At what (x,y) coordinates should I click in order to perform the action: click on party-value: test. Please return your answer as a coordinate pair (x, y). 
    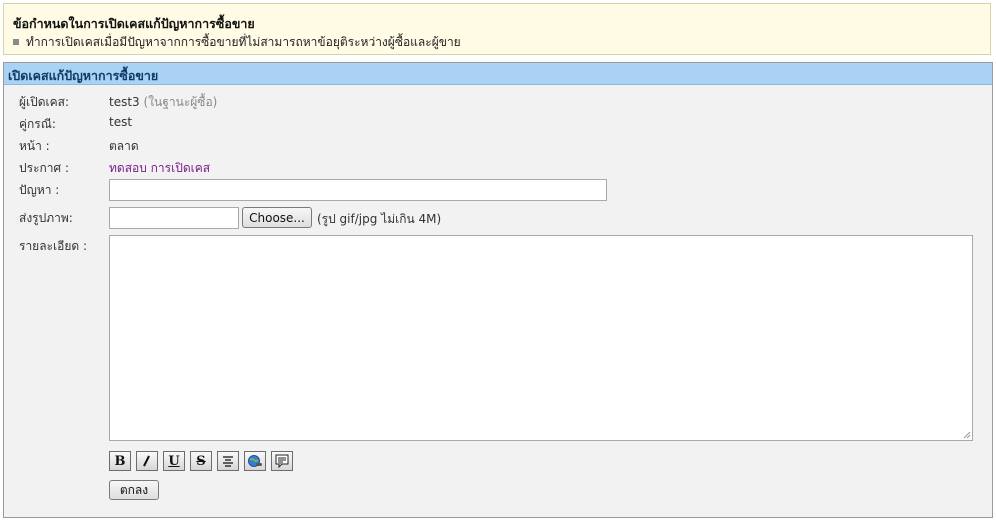
    Looking at the image, I should click on (121, 122).